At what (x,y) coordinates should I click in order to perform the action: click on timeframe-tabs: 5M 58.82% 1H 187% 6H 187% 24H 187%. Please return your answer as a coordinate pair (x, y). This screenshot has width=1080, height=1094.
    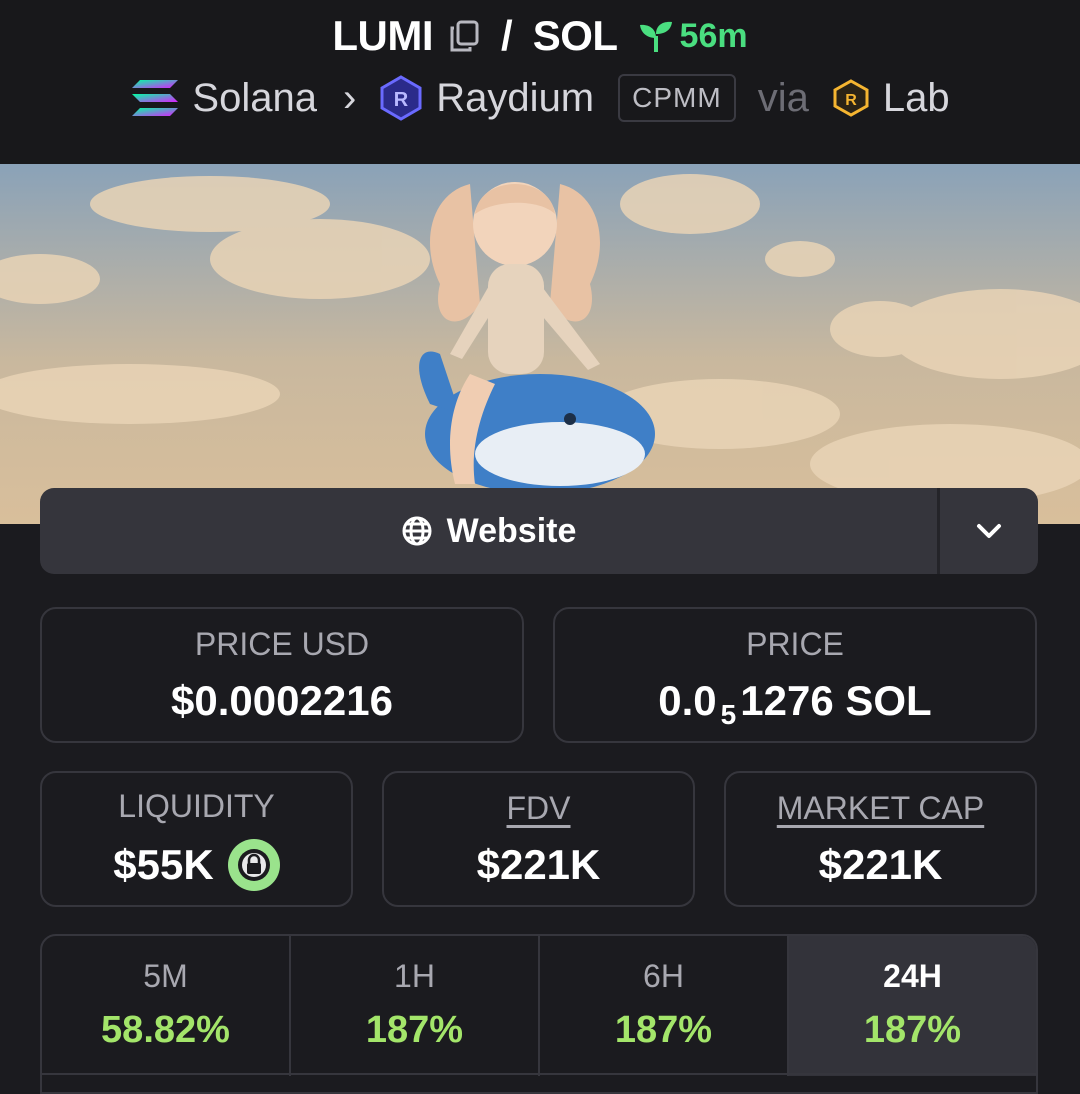
    Looking at the image, I should click on (539, 1014).